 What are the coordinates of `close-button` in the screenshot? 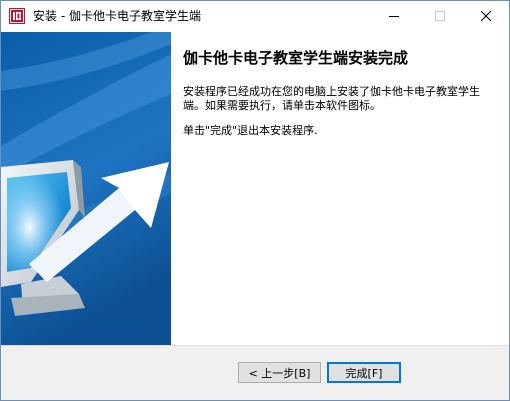 It's located at (486, 16).